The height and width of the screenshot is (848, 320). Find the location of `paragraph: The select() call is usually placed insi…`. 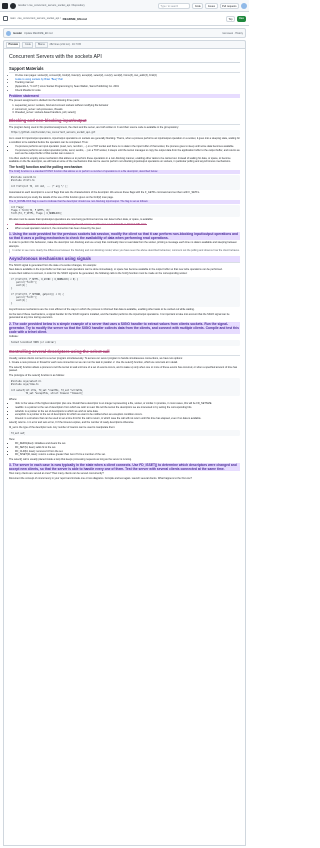

paragraph: The select() call is usually placed insi… is located at coordinates (70, 459).